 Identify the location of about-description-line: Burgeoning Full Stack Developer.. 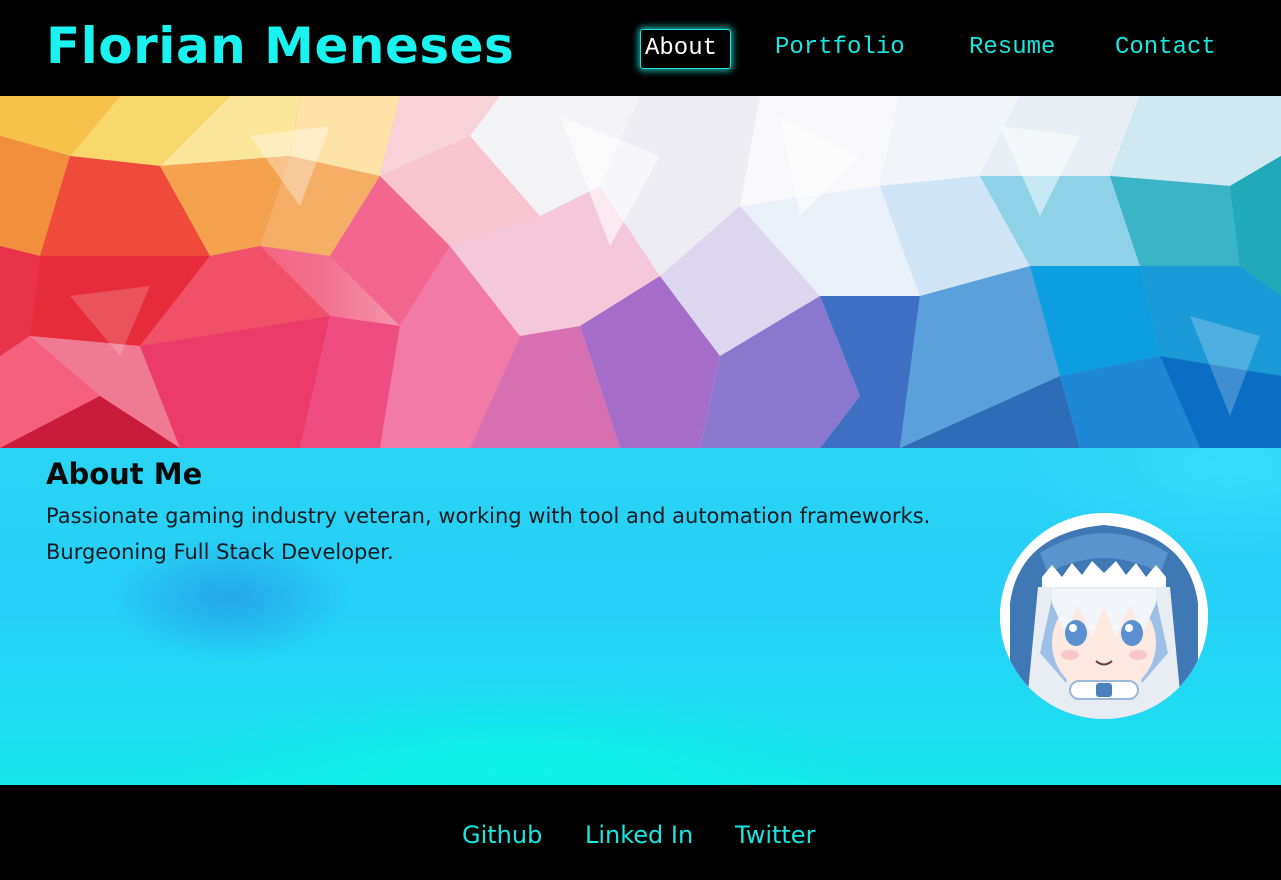
(220, 552).